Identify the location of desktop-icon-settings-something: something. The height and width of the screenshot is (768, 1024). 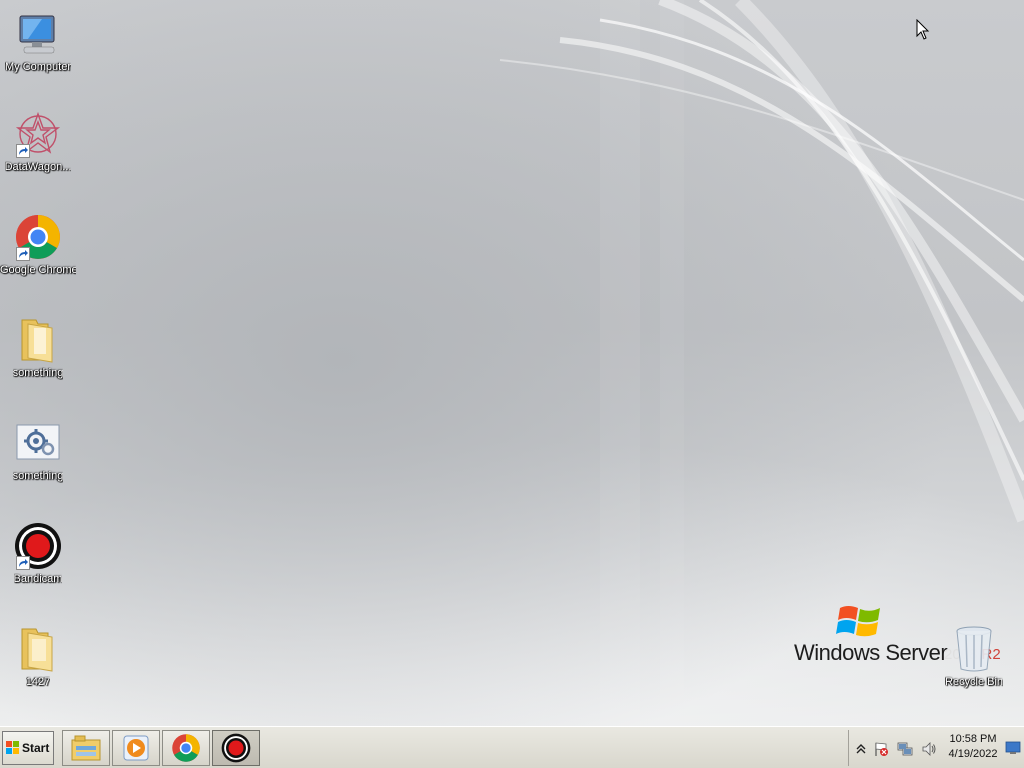
(38, 451).